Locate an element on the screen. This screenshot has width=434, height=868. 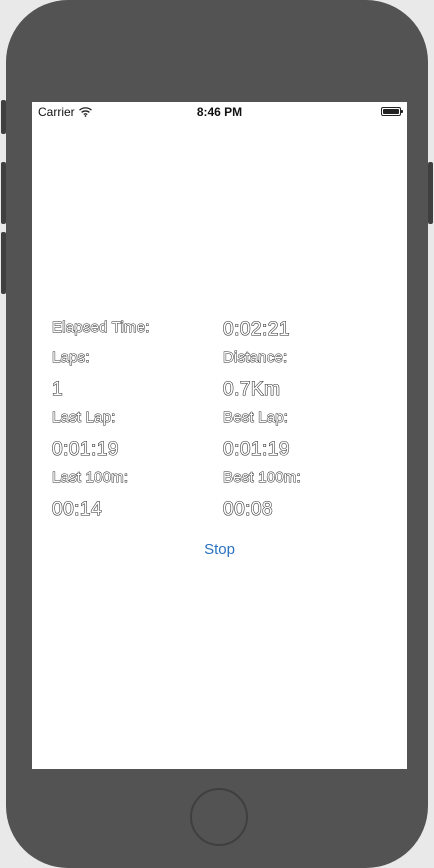
power-button is located at coordinates (430, 193).